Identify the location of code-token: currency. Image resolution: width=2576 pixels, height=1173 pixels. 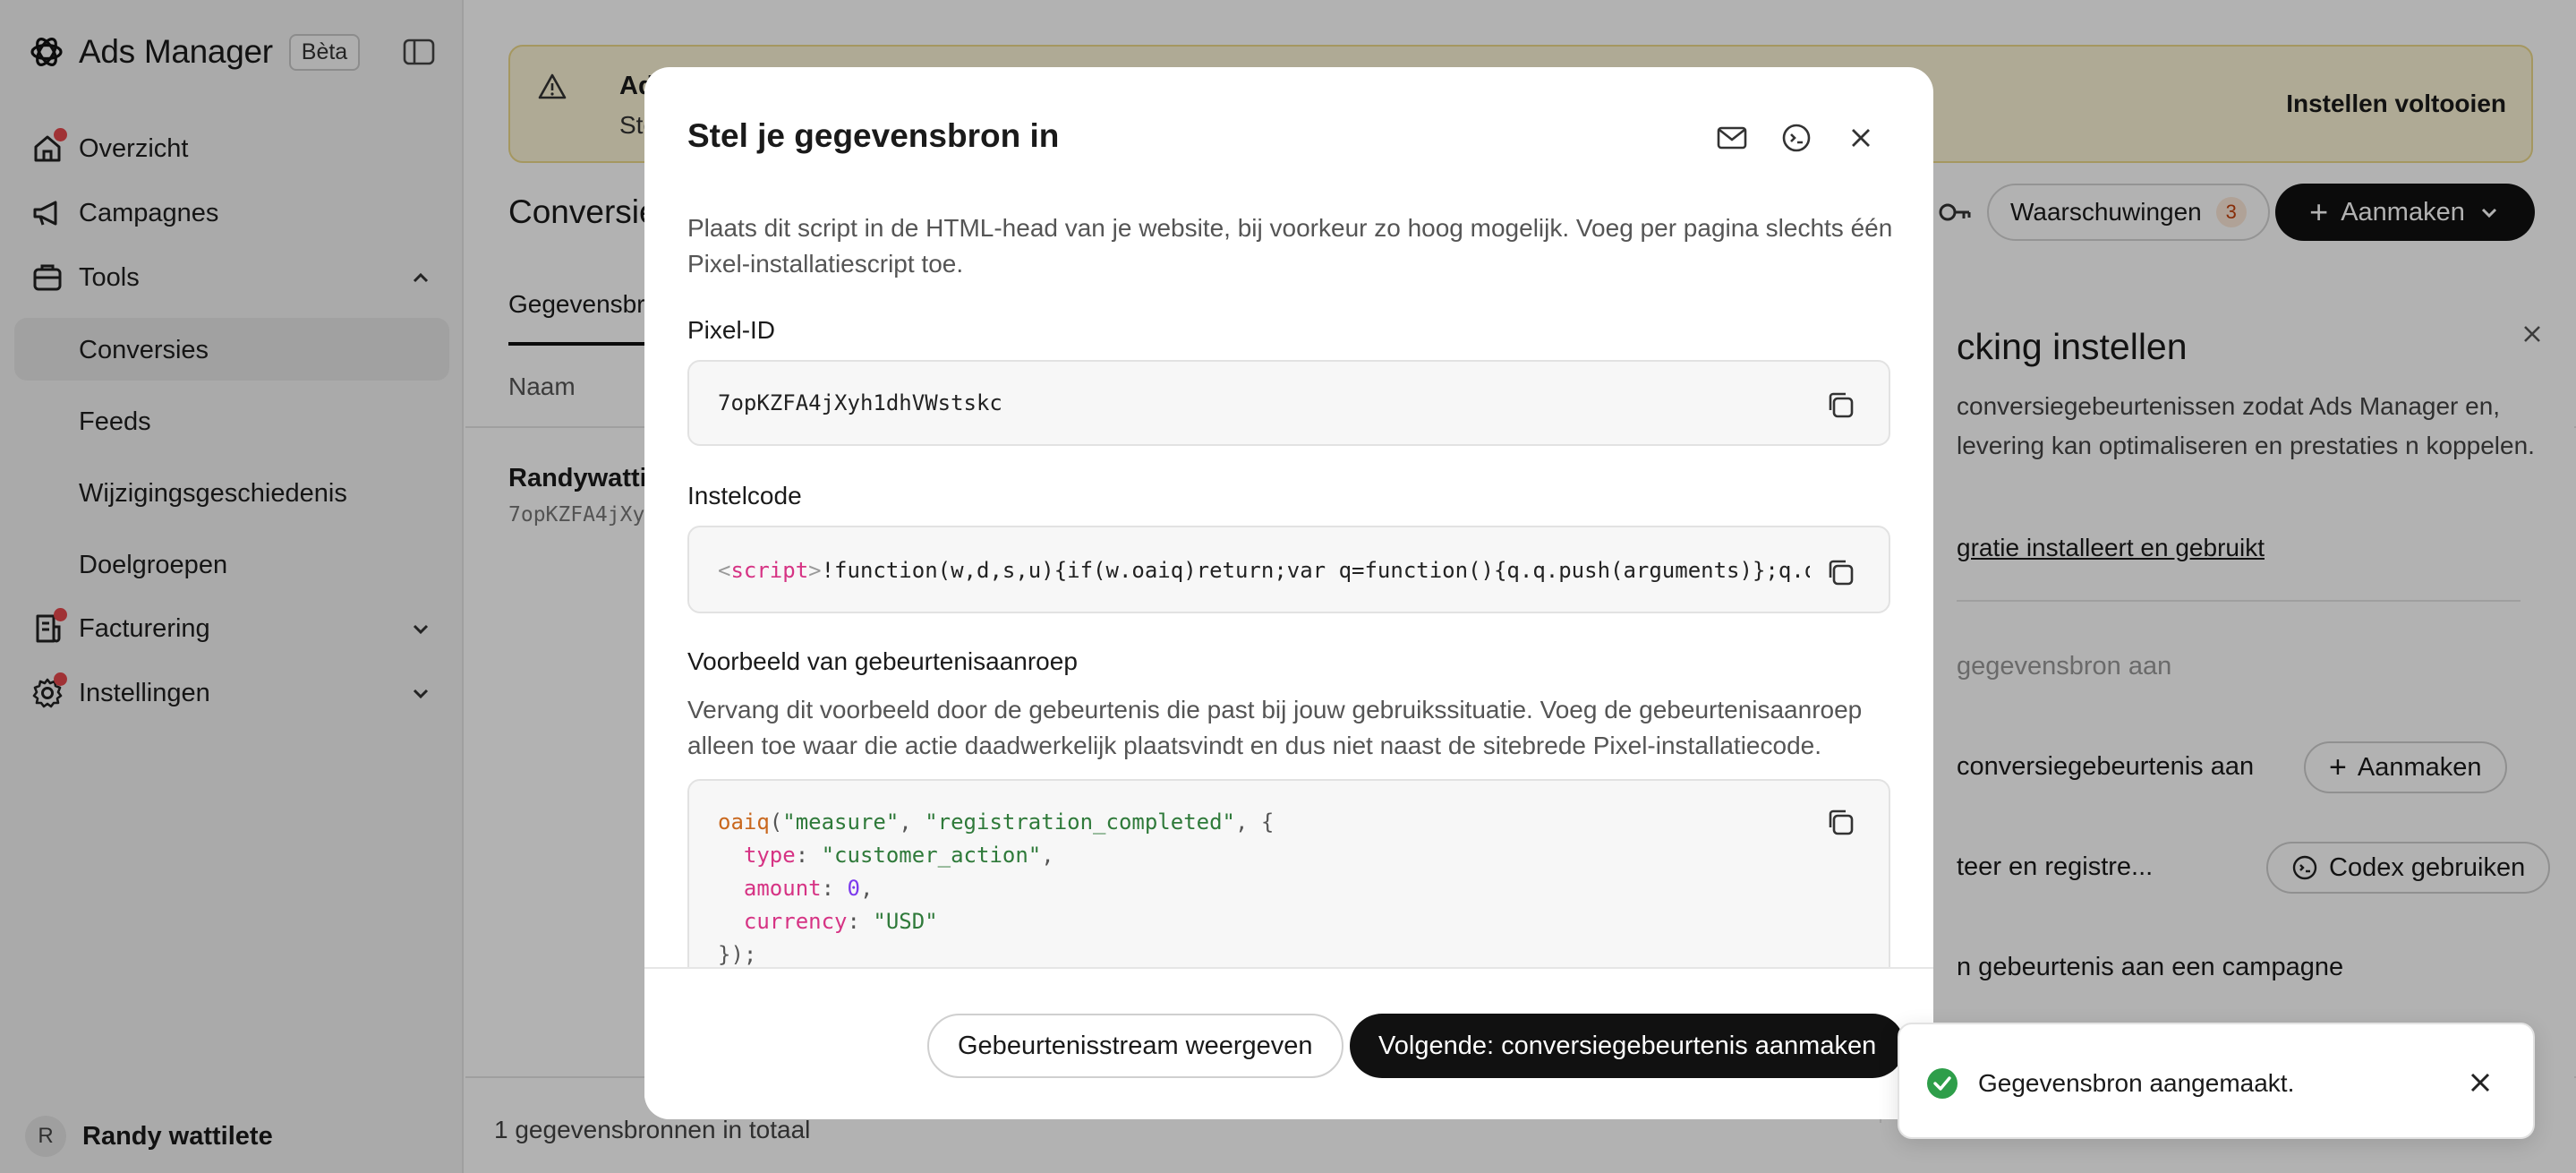
(795, 922).